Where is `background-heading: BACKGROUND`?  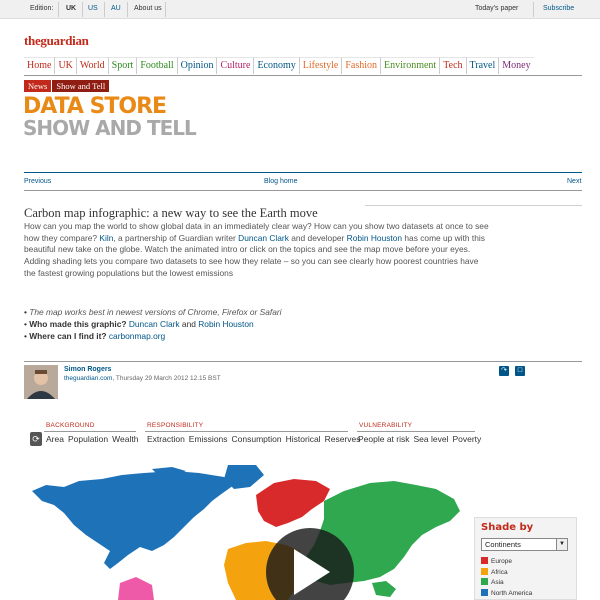
background-heading: BACKGROUND is located at coordinates (70, 425).